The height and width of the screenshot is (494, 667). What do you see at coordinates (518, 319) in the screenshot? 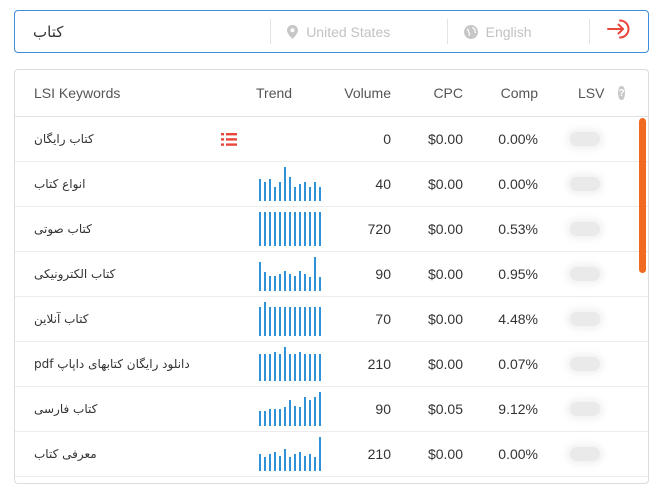
I see `comp-cell: 4.48%` at bounding box center [518, 319].